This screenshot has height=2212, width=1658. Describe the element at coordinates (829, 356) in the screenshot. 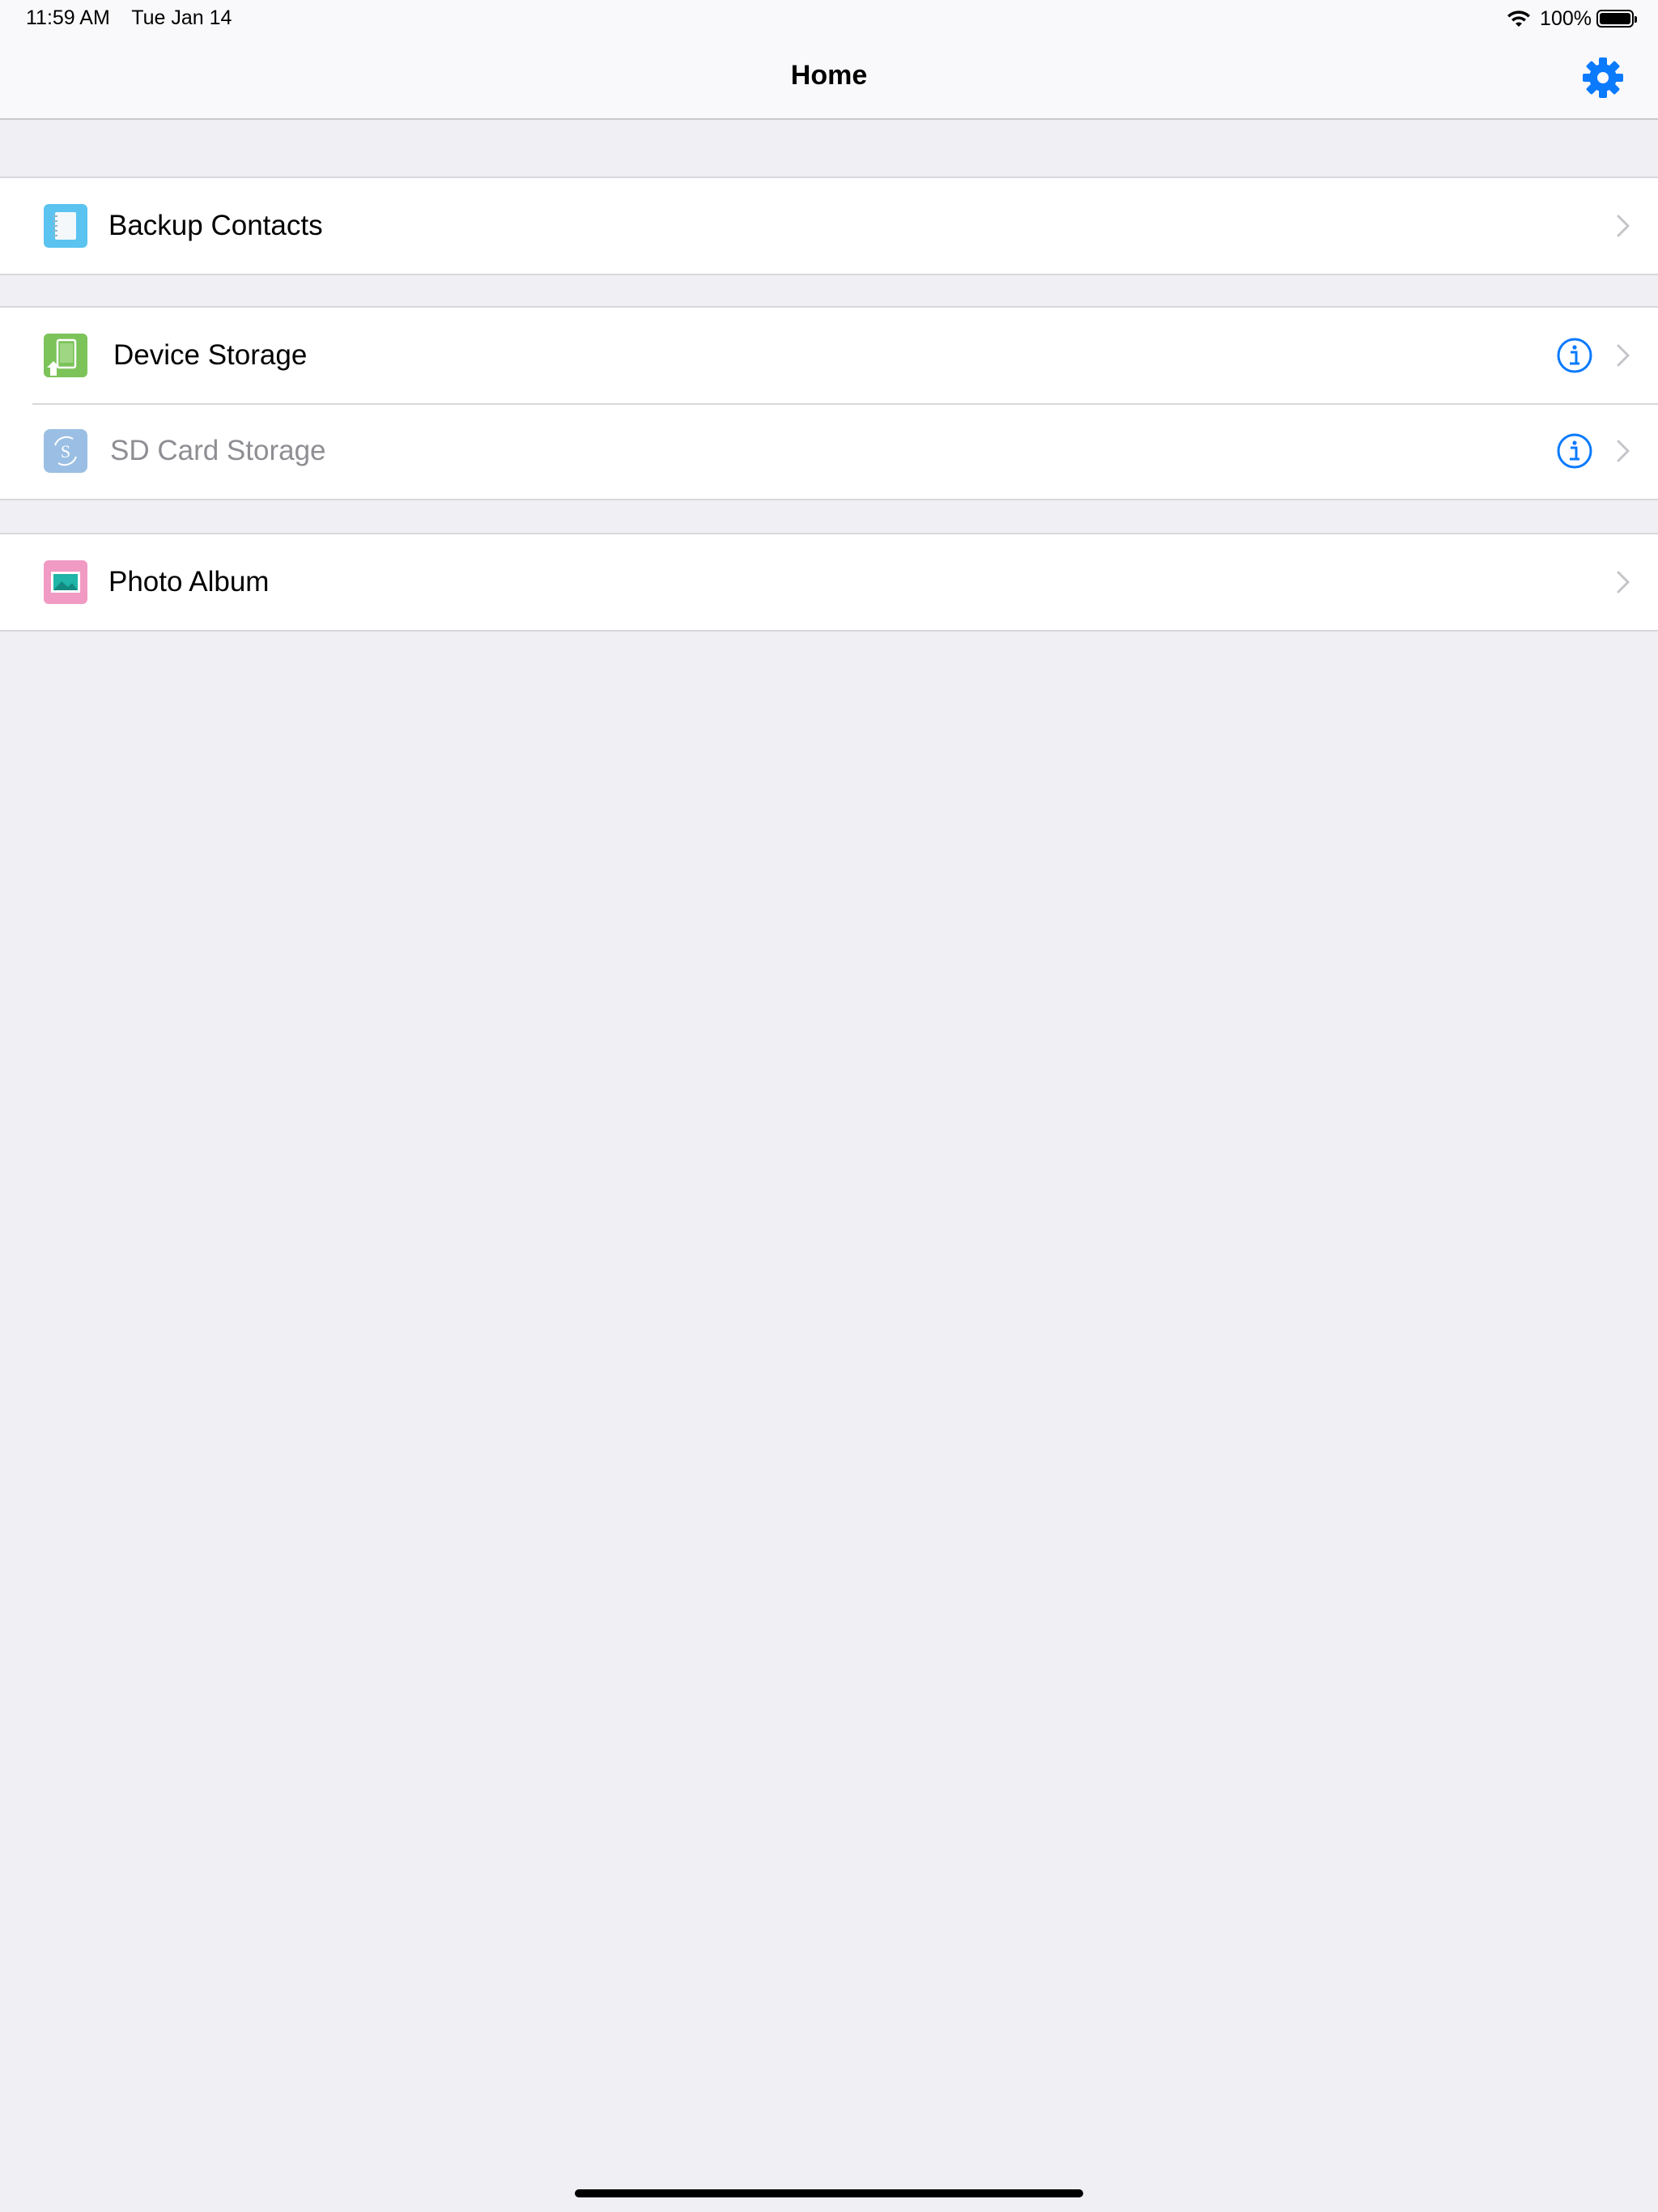

I see `row-device-storage: Device Storage` at that location.